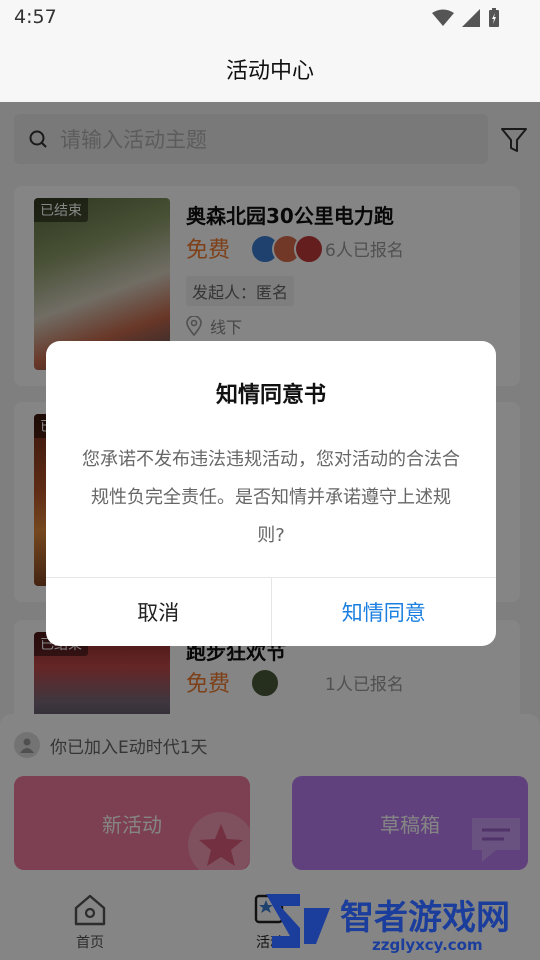  Describe the element at coordinates (269, 71) in the screenshot. I see `page-title: 活动中心` at that location.